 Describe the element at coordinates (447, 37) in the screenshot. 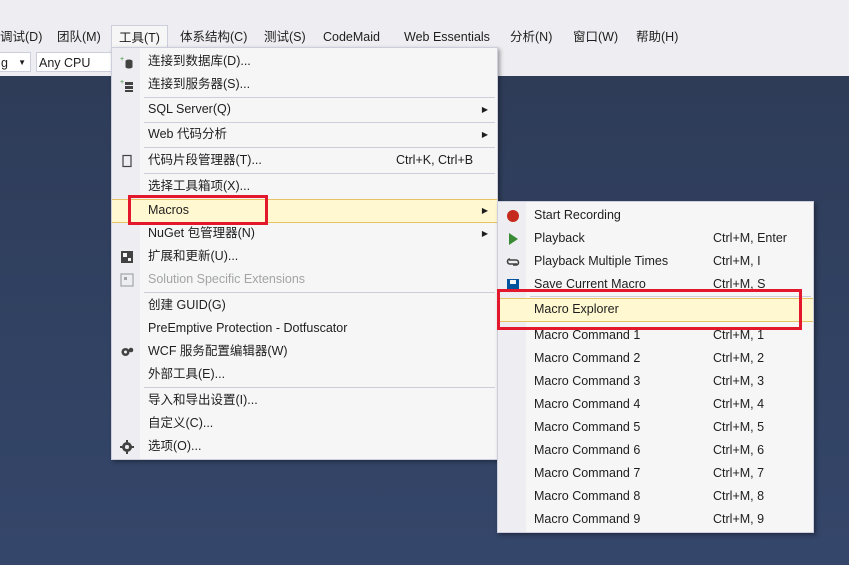

I see `menu-web-essentials: Web Essentials` at that location.